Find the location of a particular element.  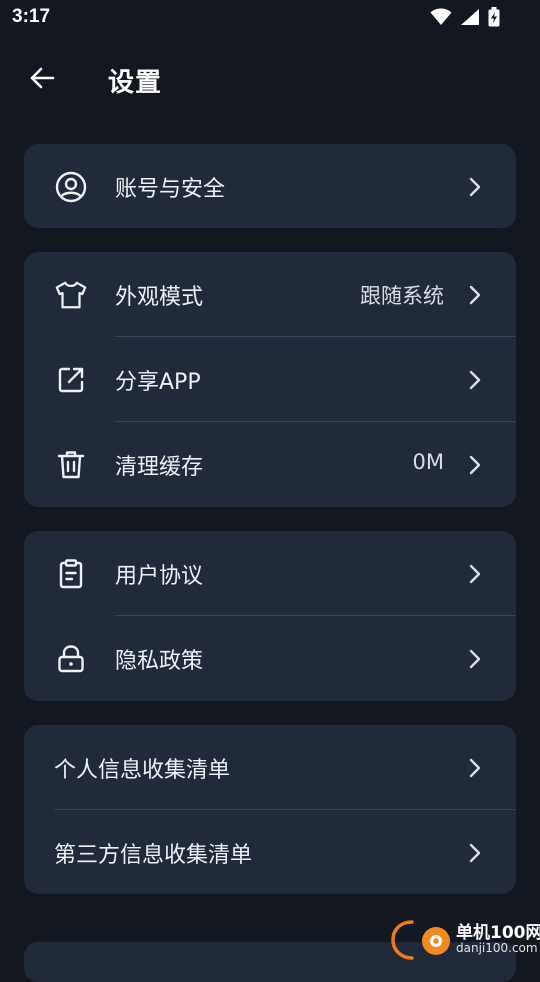

status-time: 3:17 is located at coordinates (31, 16).